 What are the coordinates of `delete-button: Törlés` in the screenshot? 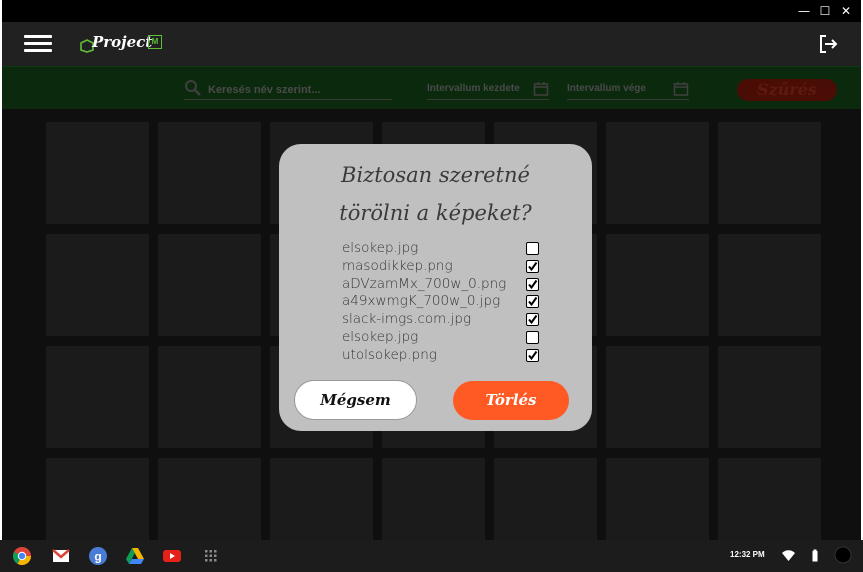 It's located at (511, 400).